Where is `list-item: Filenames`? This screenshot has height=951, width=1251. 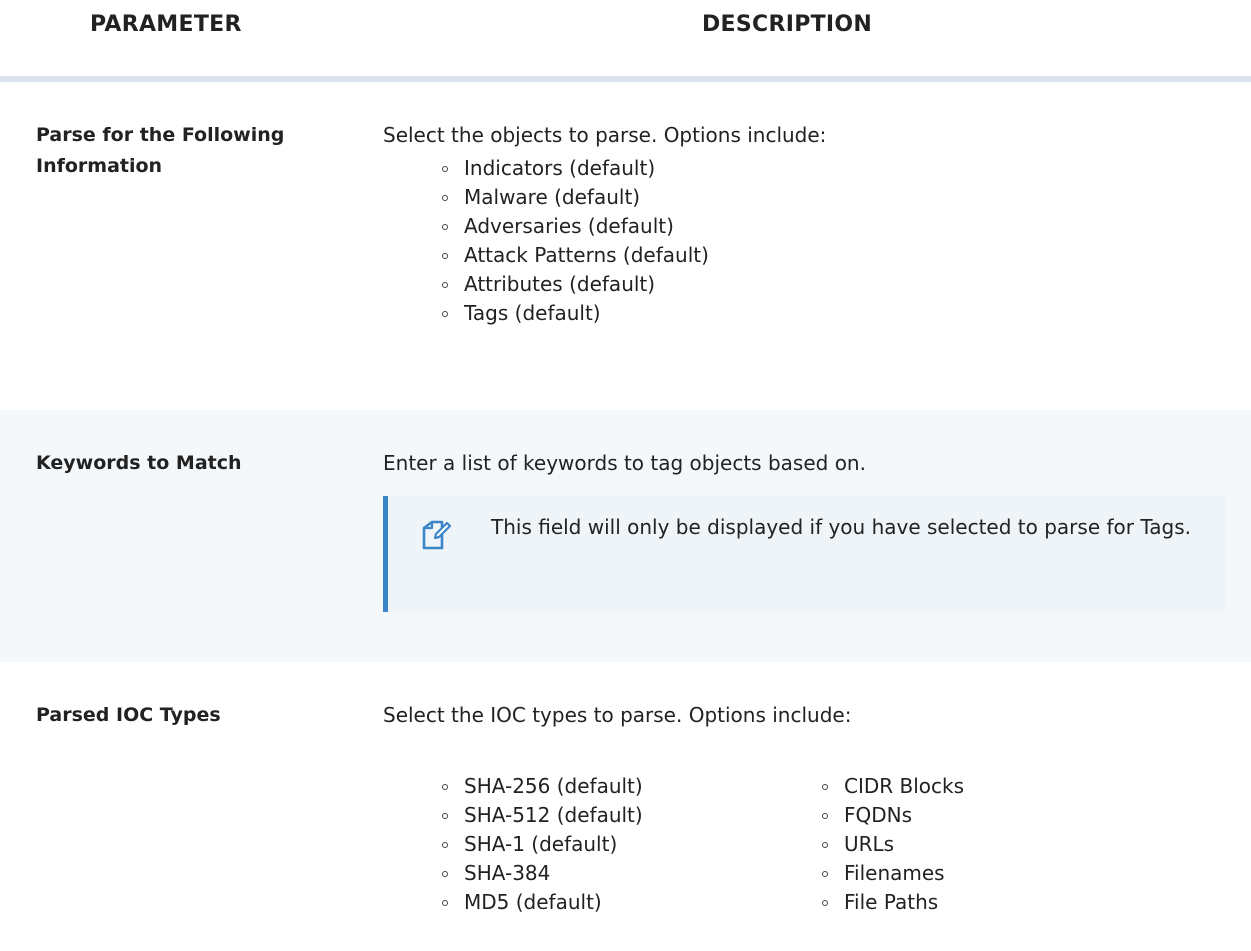 list-item: Filenames is located at coordinates (891, 873).